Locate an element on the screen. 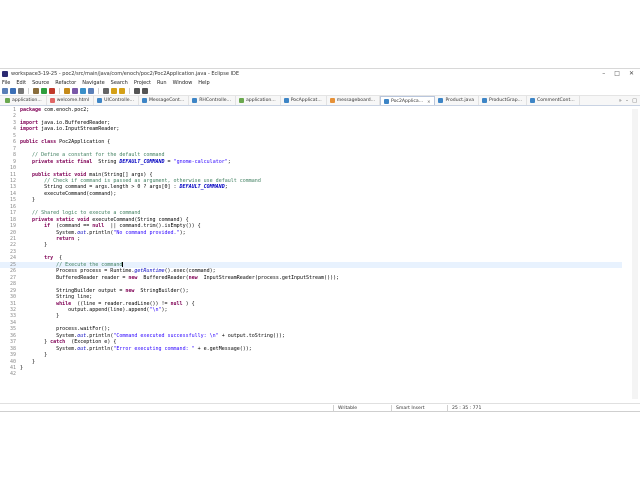 The width and height of the screenshot is (640, 480). menu-window: Window is located at coordinates (183, 83).